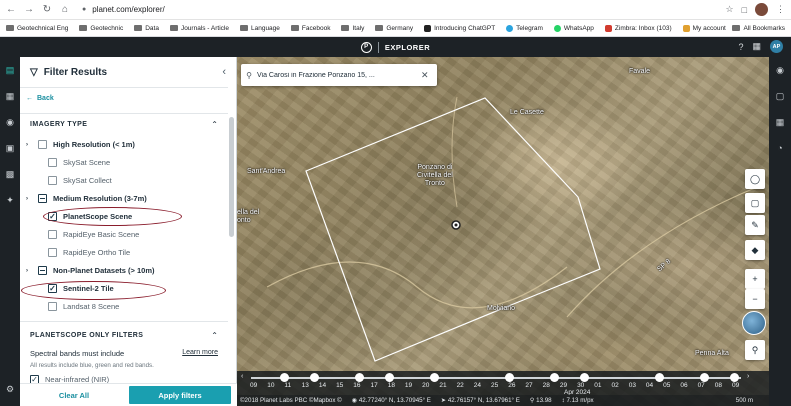 This screenshot has width=791, height=406. Describe the element at coordinates (242, 376) in the screenshot. I see `timeline-prev-icon: ‹` at that location.